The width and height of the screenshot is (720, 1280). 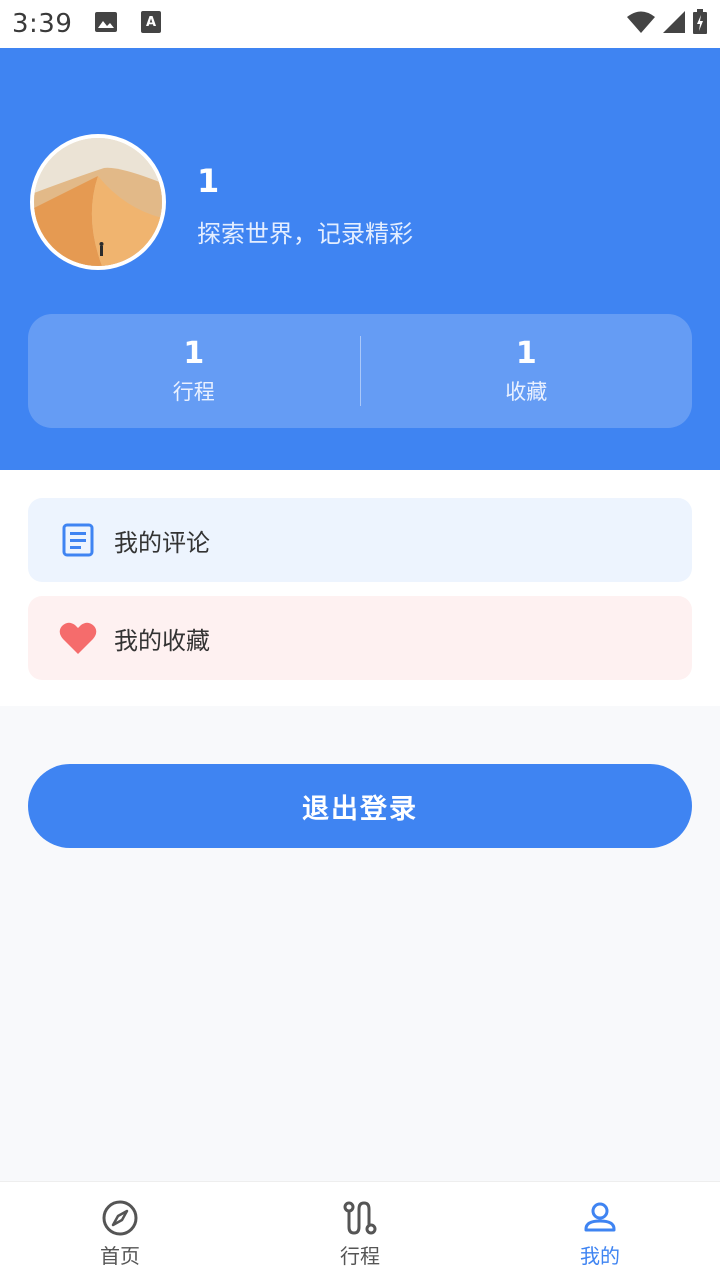 What do you see at coordinates (78, 638) in the screenshot?
I see `heart-icon` at bounding box center [78, 638].